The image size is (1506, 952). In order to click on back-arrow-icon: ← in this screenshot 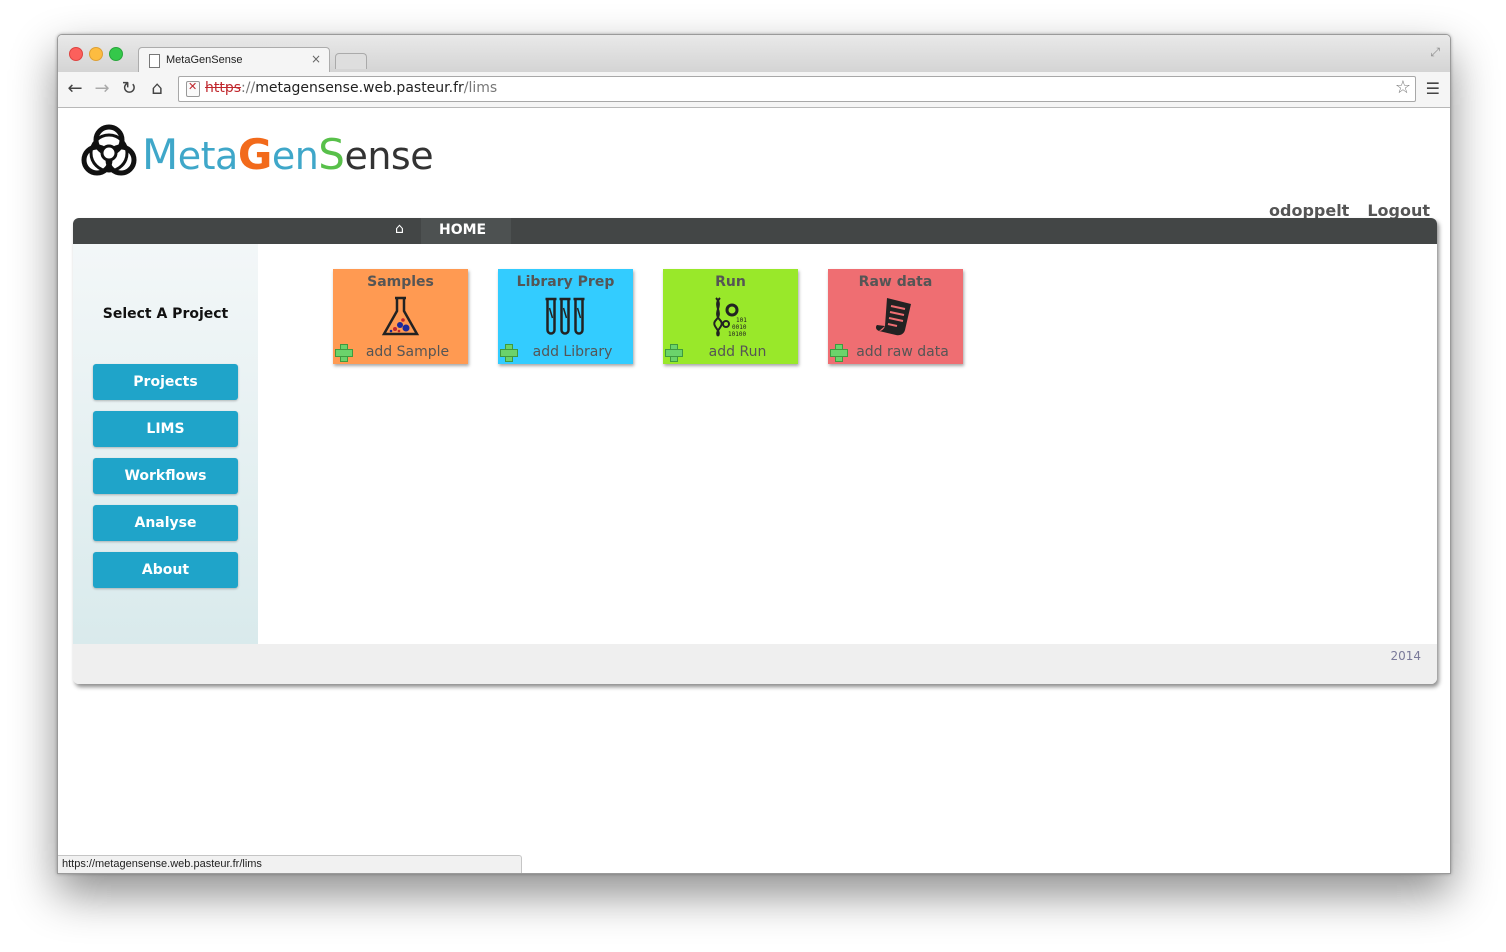, I will do `click(75, 89)`.